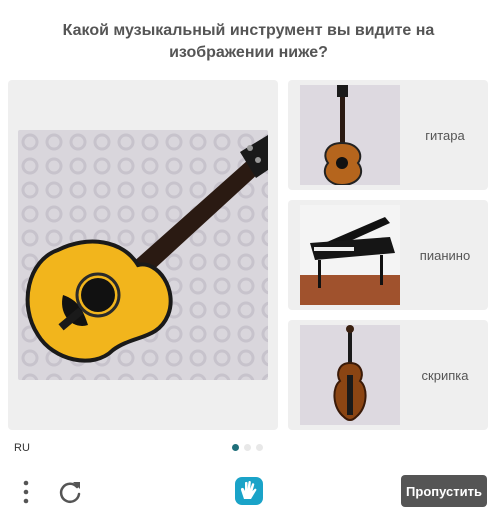  I want to click on hcaptcha-logo-icon, so click(249, 491).